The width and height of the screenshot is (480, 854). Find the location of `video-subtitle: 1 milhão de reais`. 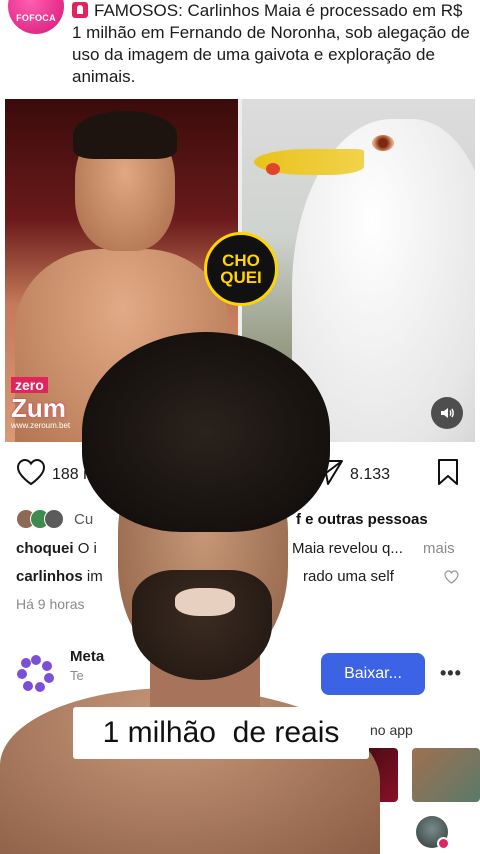

video-subtitle: 1 milhão de reais is located at coordinates (221, 733).